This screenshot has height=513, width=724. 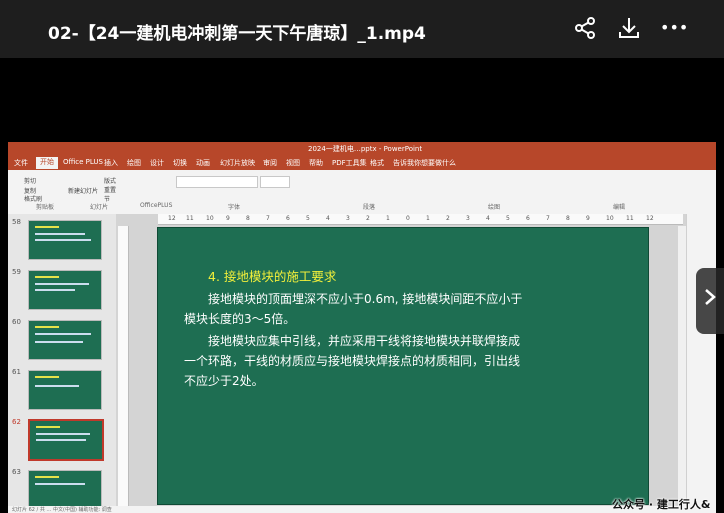 What do you see at coordinates (110, 189) in the screenshot?
I see `reset-button: 重置` at bounding box center [110, 189].